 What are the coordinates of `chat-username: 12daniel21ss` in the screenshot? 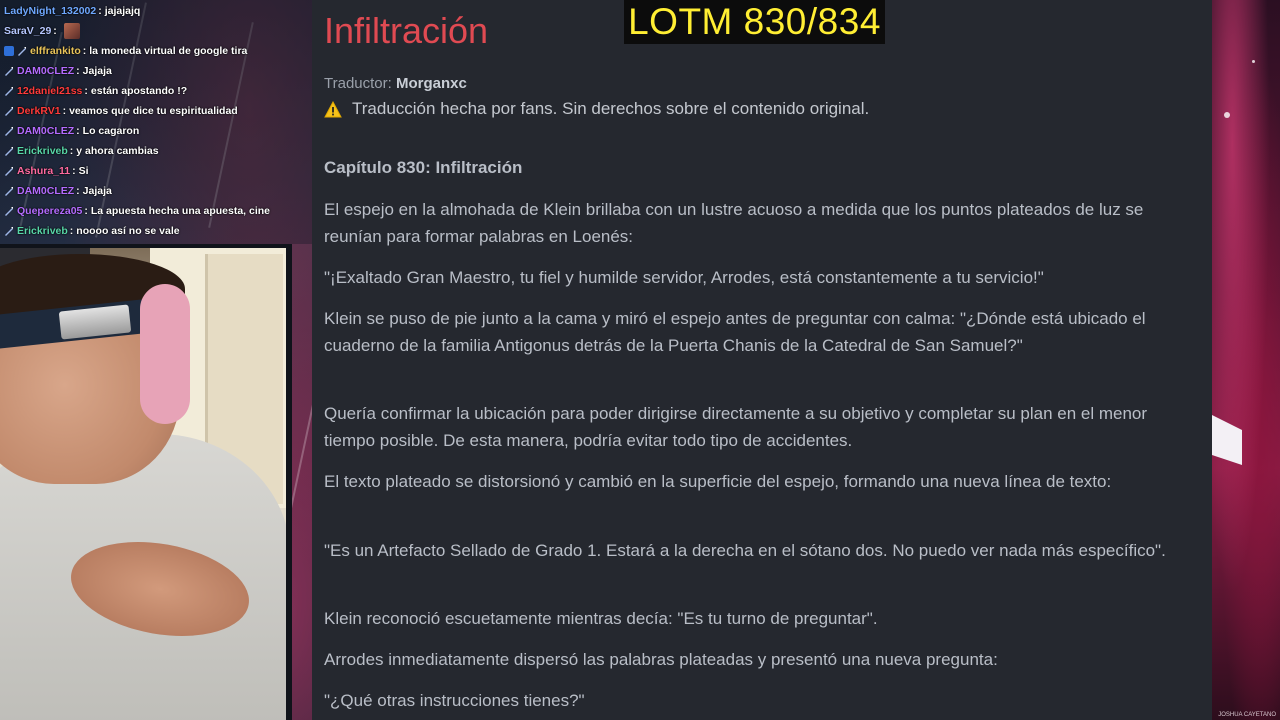 It's located at (50, 91).